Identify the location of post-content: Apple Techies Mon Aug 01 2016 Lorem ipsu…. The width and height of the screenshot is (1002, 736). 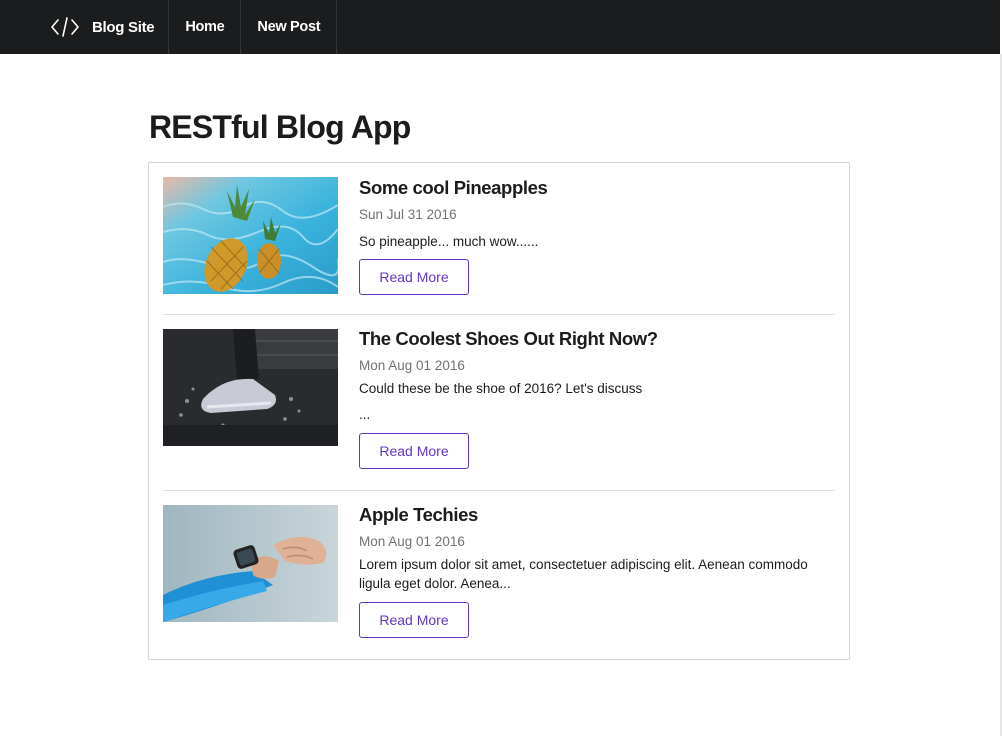
(594, 571).